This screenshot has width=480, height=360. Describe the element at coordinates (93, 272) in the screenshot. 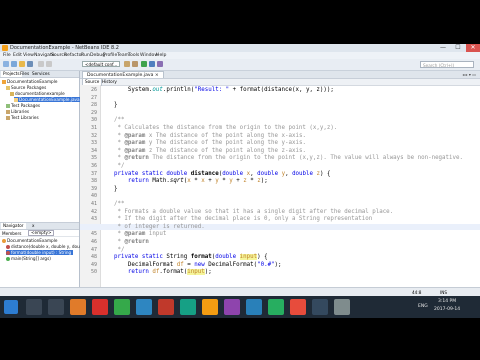

I see `line-number: 50` at that location.